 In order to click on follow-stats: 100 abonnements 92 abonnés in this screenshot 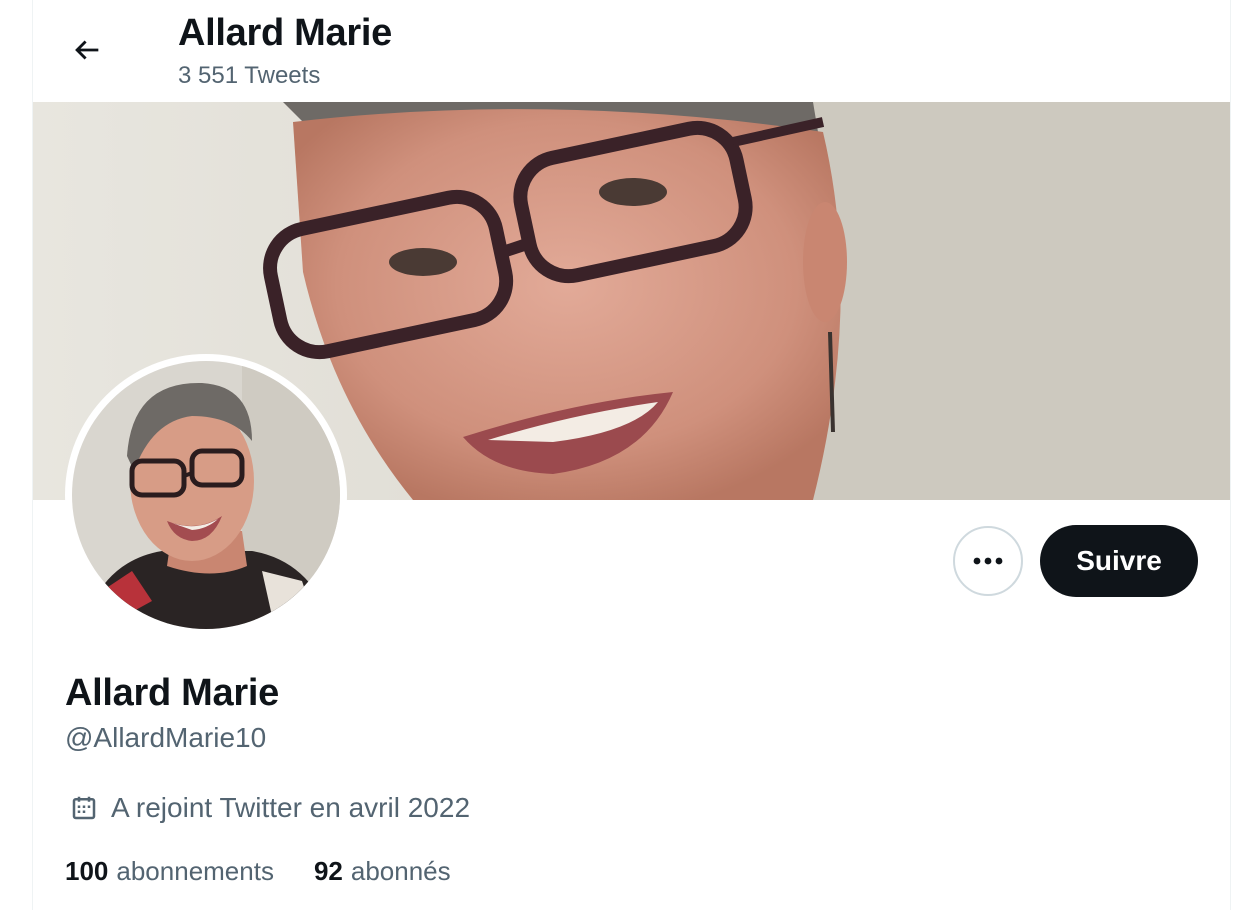, I will do `click(258, 871)`.